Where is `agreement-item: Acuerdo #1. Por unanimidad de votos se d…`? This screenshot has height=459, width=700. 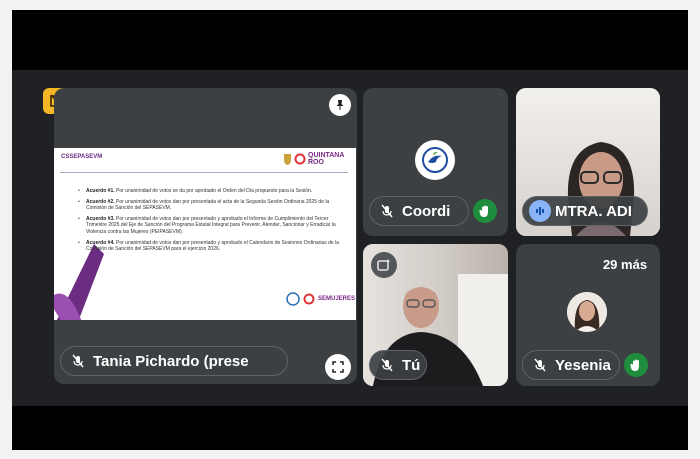
agreement-item: Acuerdo #1. Por unanimidad de votos se d… is located at coordinates (213, 191).